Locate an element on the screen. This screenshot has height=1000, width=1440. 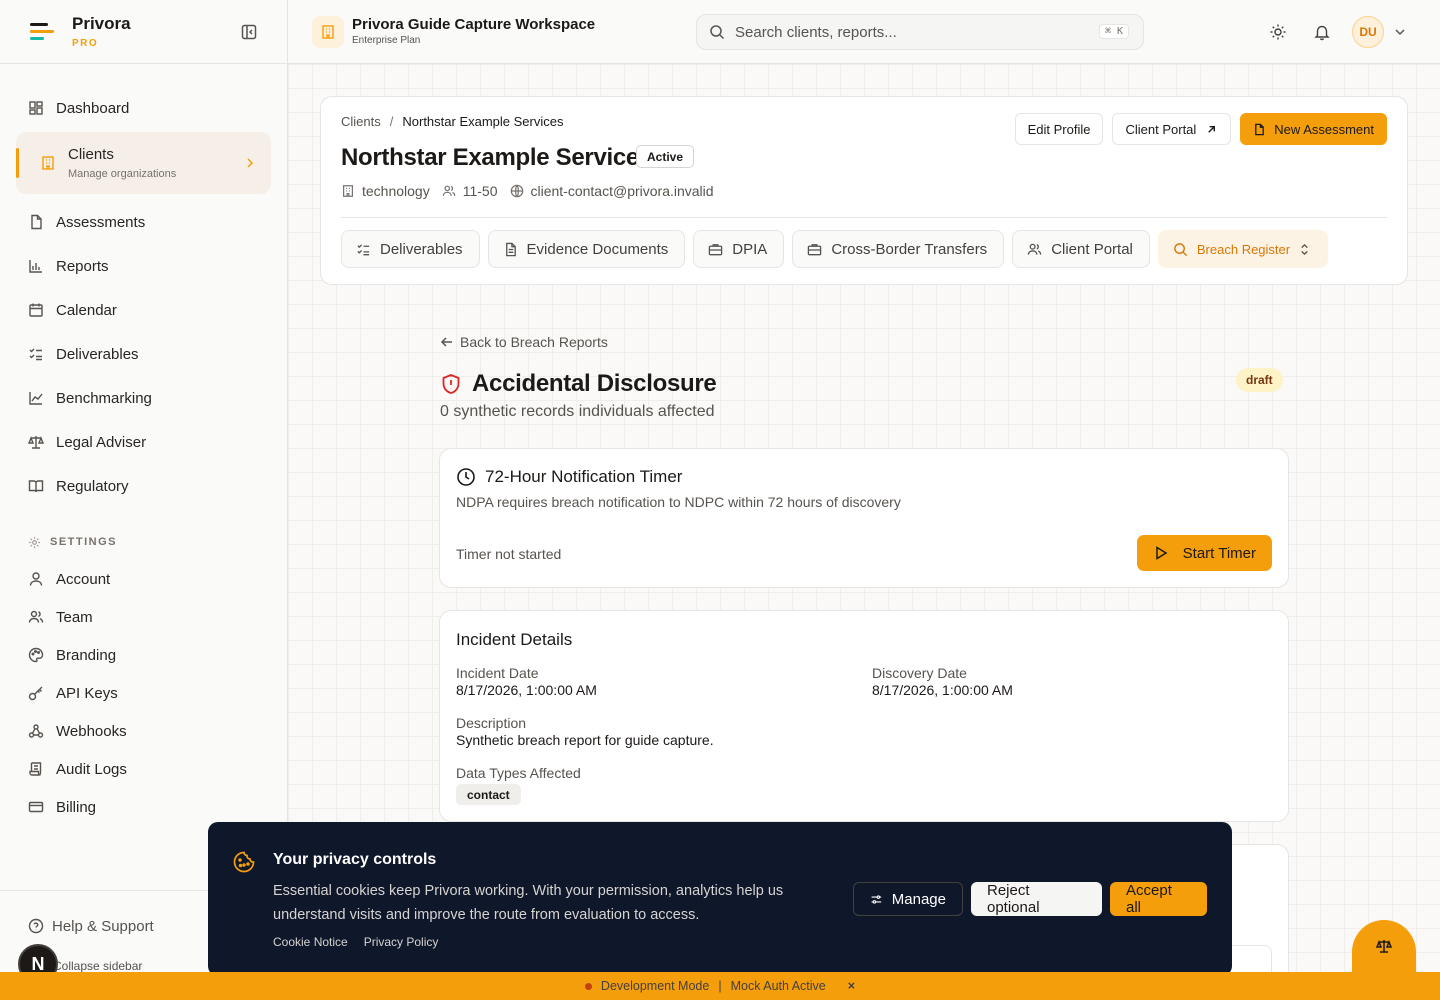
edit-profile-button: Edit Profile is located at coordinates (1059, 129).